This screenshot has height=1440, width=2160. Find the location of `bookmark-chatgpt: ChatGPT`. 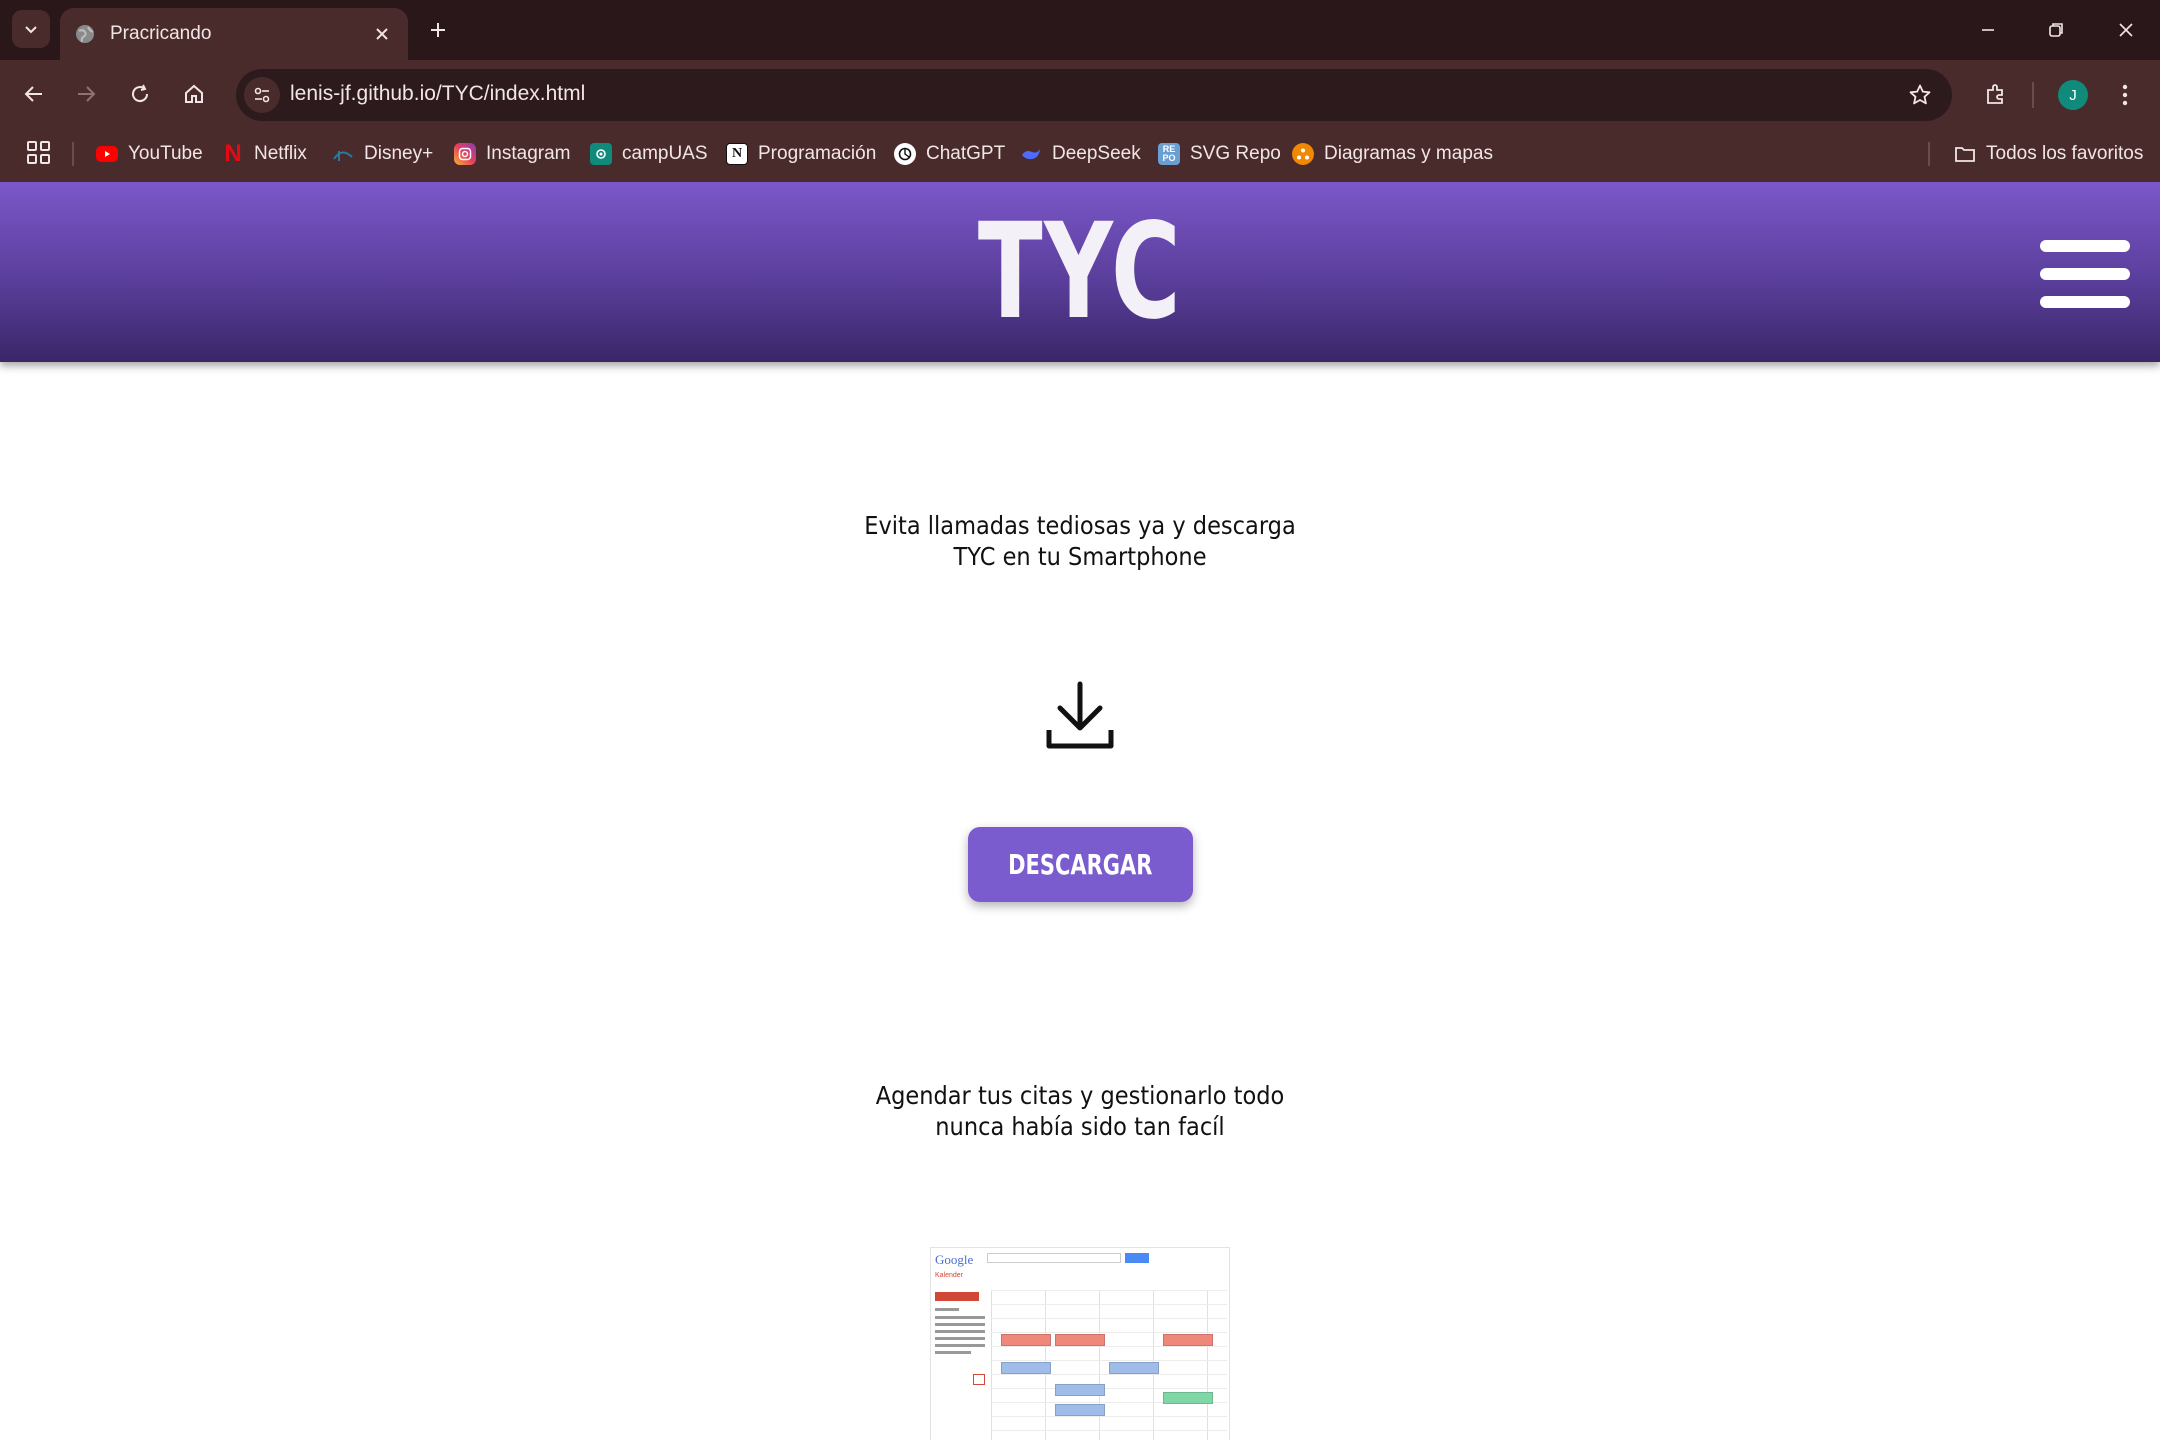

bookmark-chatgpt: ChatGPT is located at coordinates (949, 154).